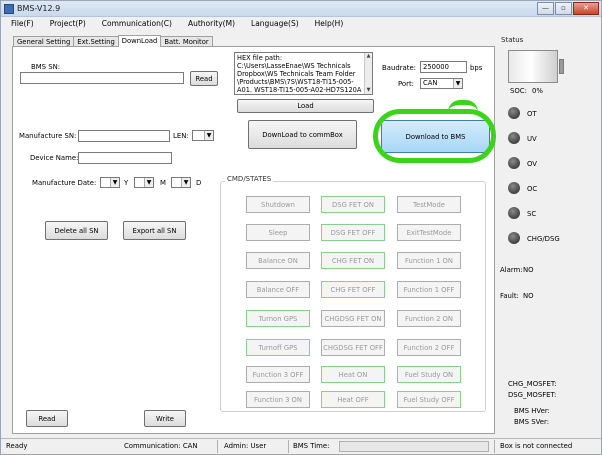  What do you see at coordinates (528, 270) in the screenshot?
I see `alarm-value: NO` at bounding box center [528, 270].